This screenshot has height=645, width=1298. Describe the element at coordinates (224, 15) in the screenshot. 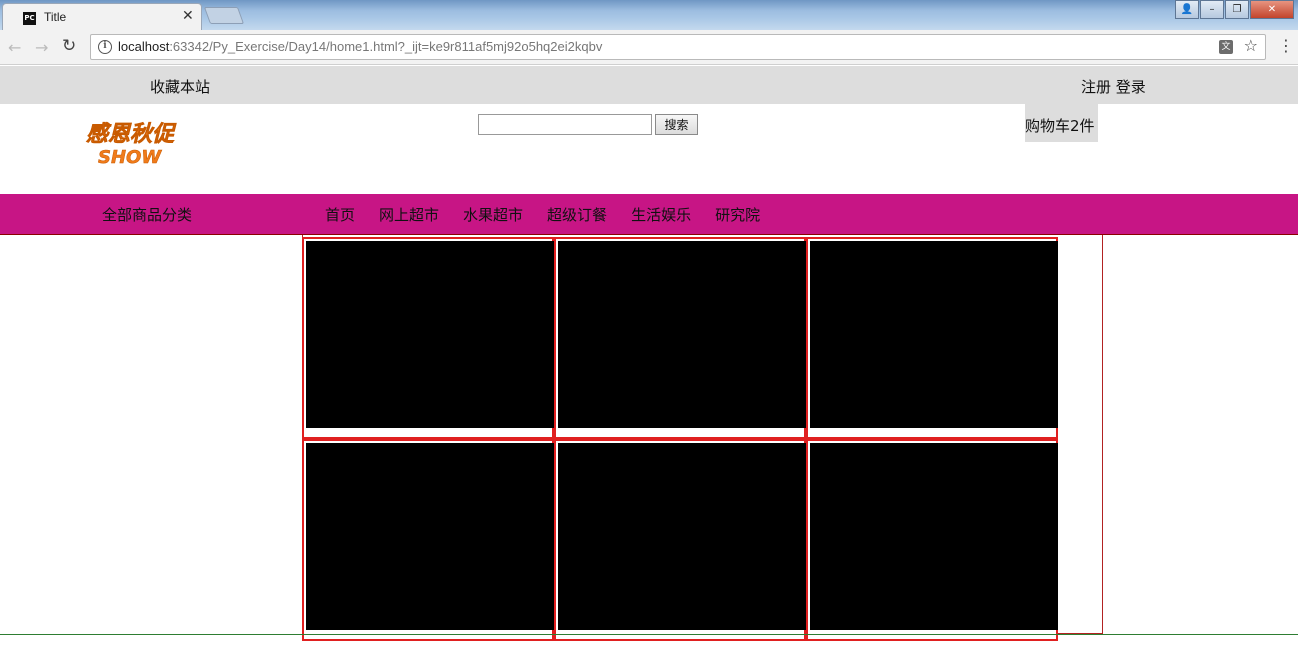

I see `new-tab-button` at that location.